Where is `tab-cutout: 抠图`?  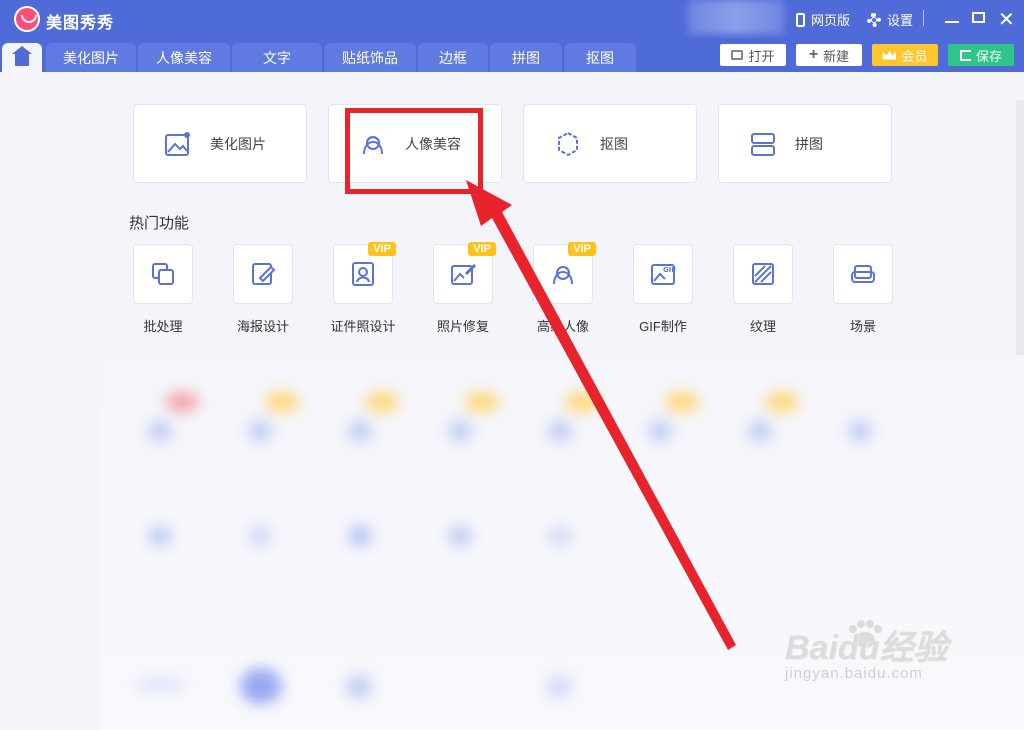 tab-cutout: 抠图 is located at coordinates (600, 57).